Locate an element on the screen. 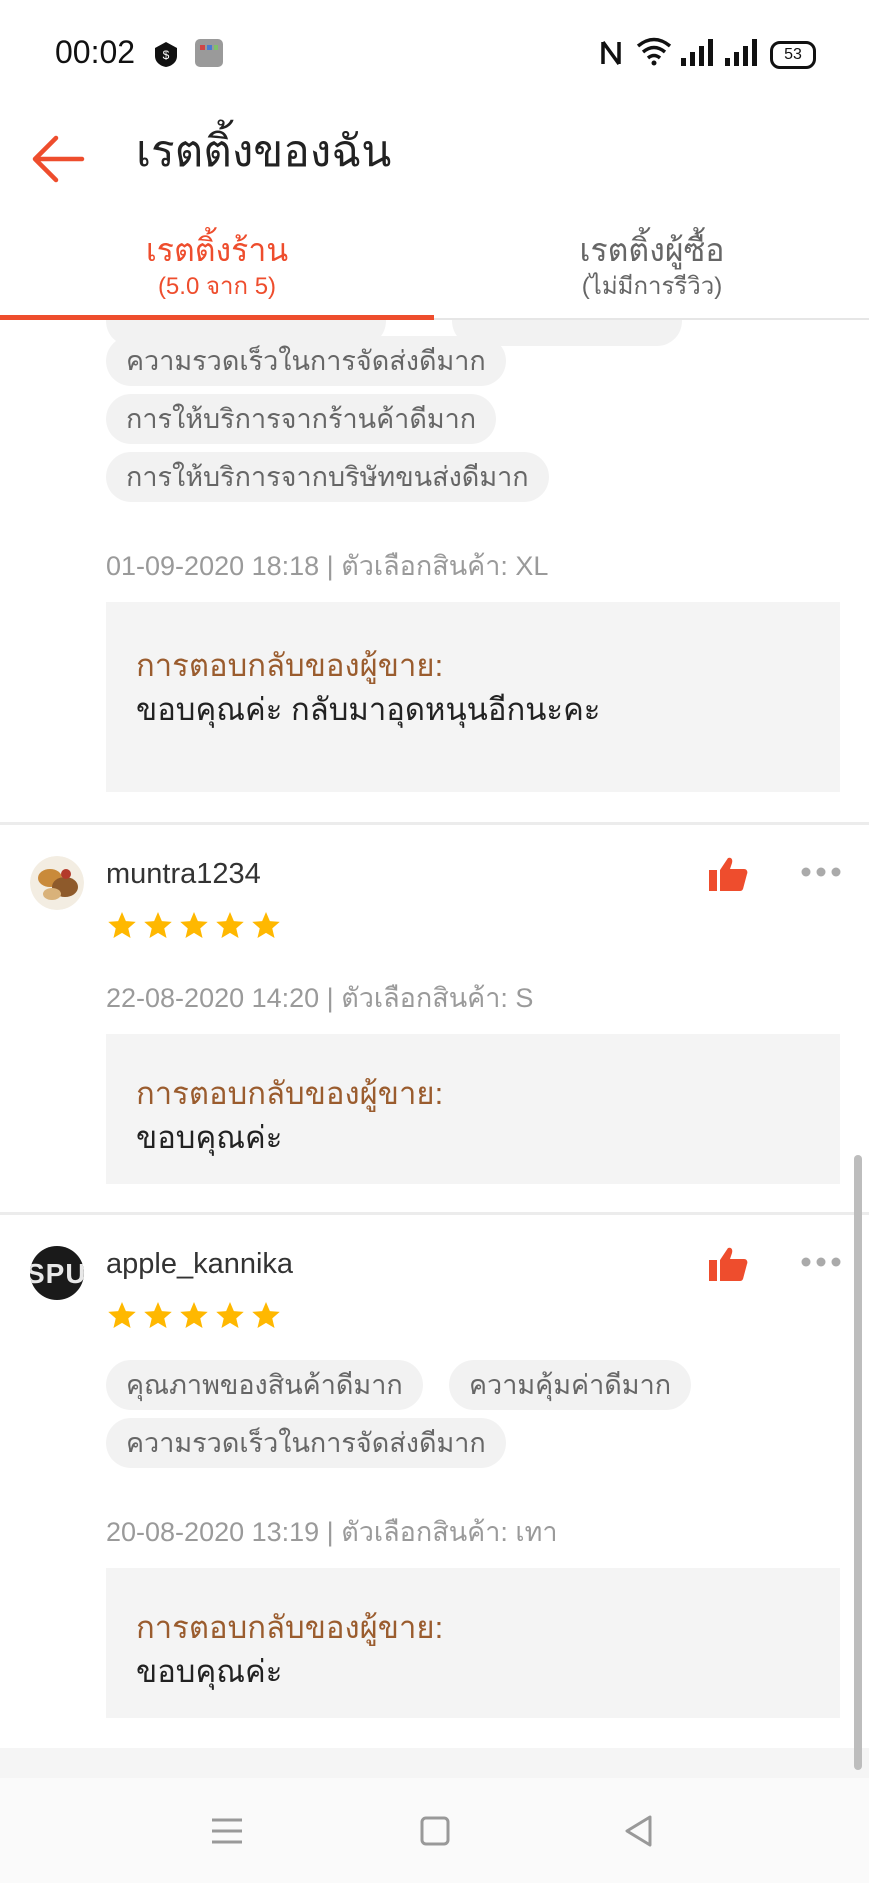  list-end-spacer is located at coordinates (434, 1764).